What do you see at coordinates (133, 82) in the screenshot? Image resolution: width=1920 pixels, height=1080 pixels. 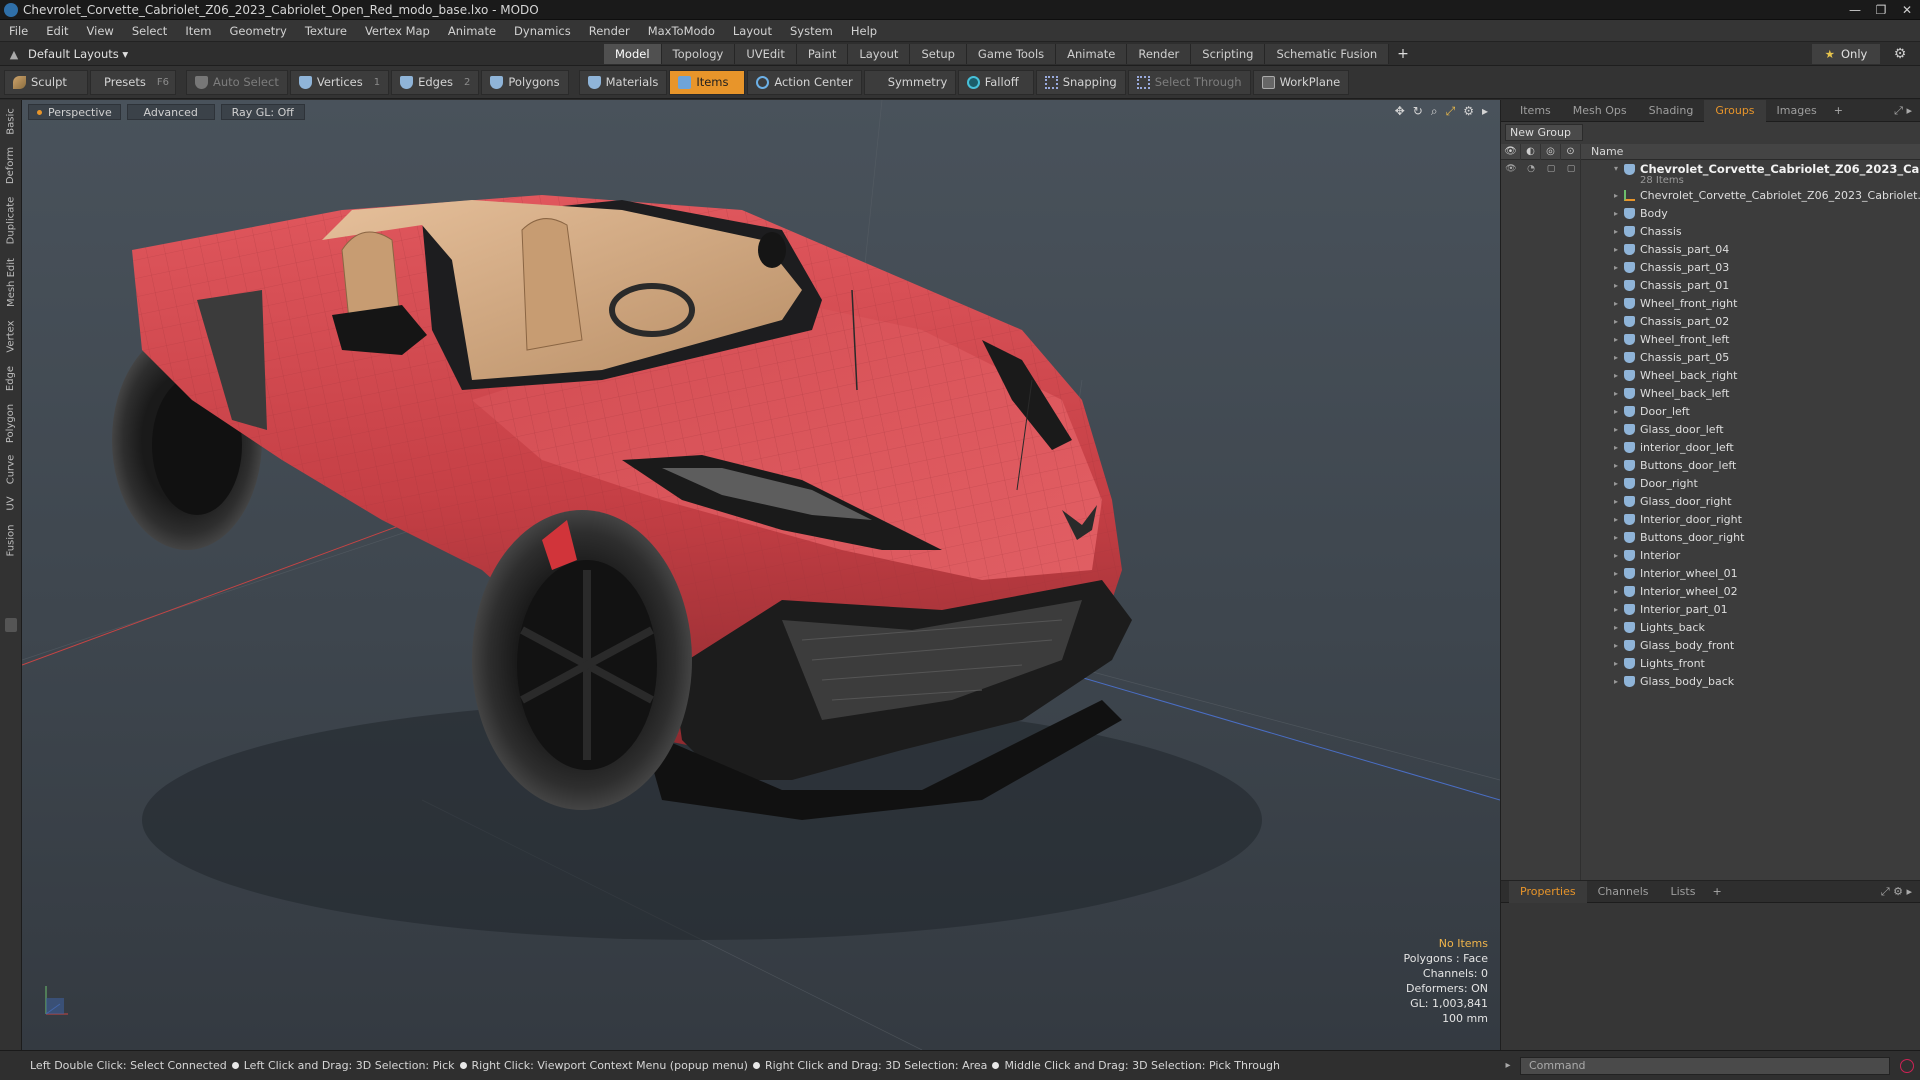 I see `presets-button: Presets F6` at bounding box center [133, 82].